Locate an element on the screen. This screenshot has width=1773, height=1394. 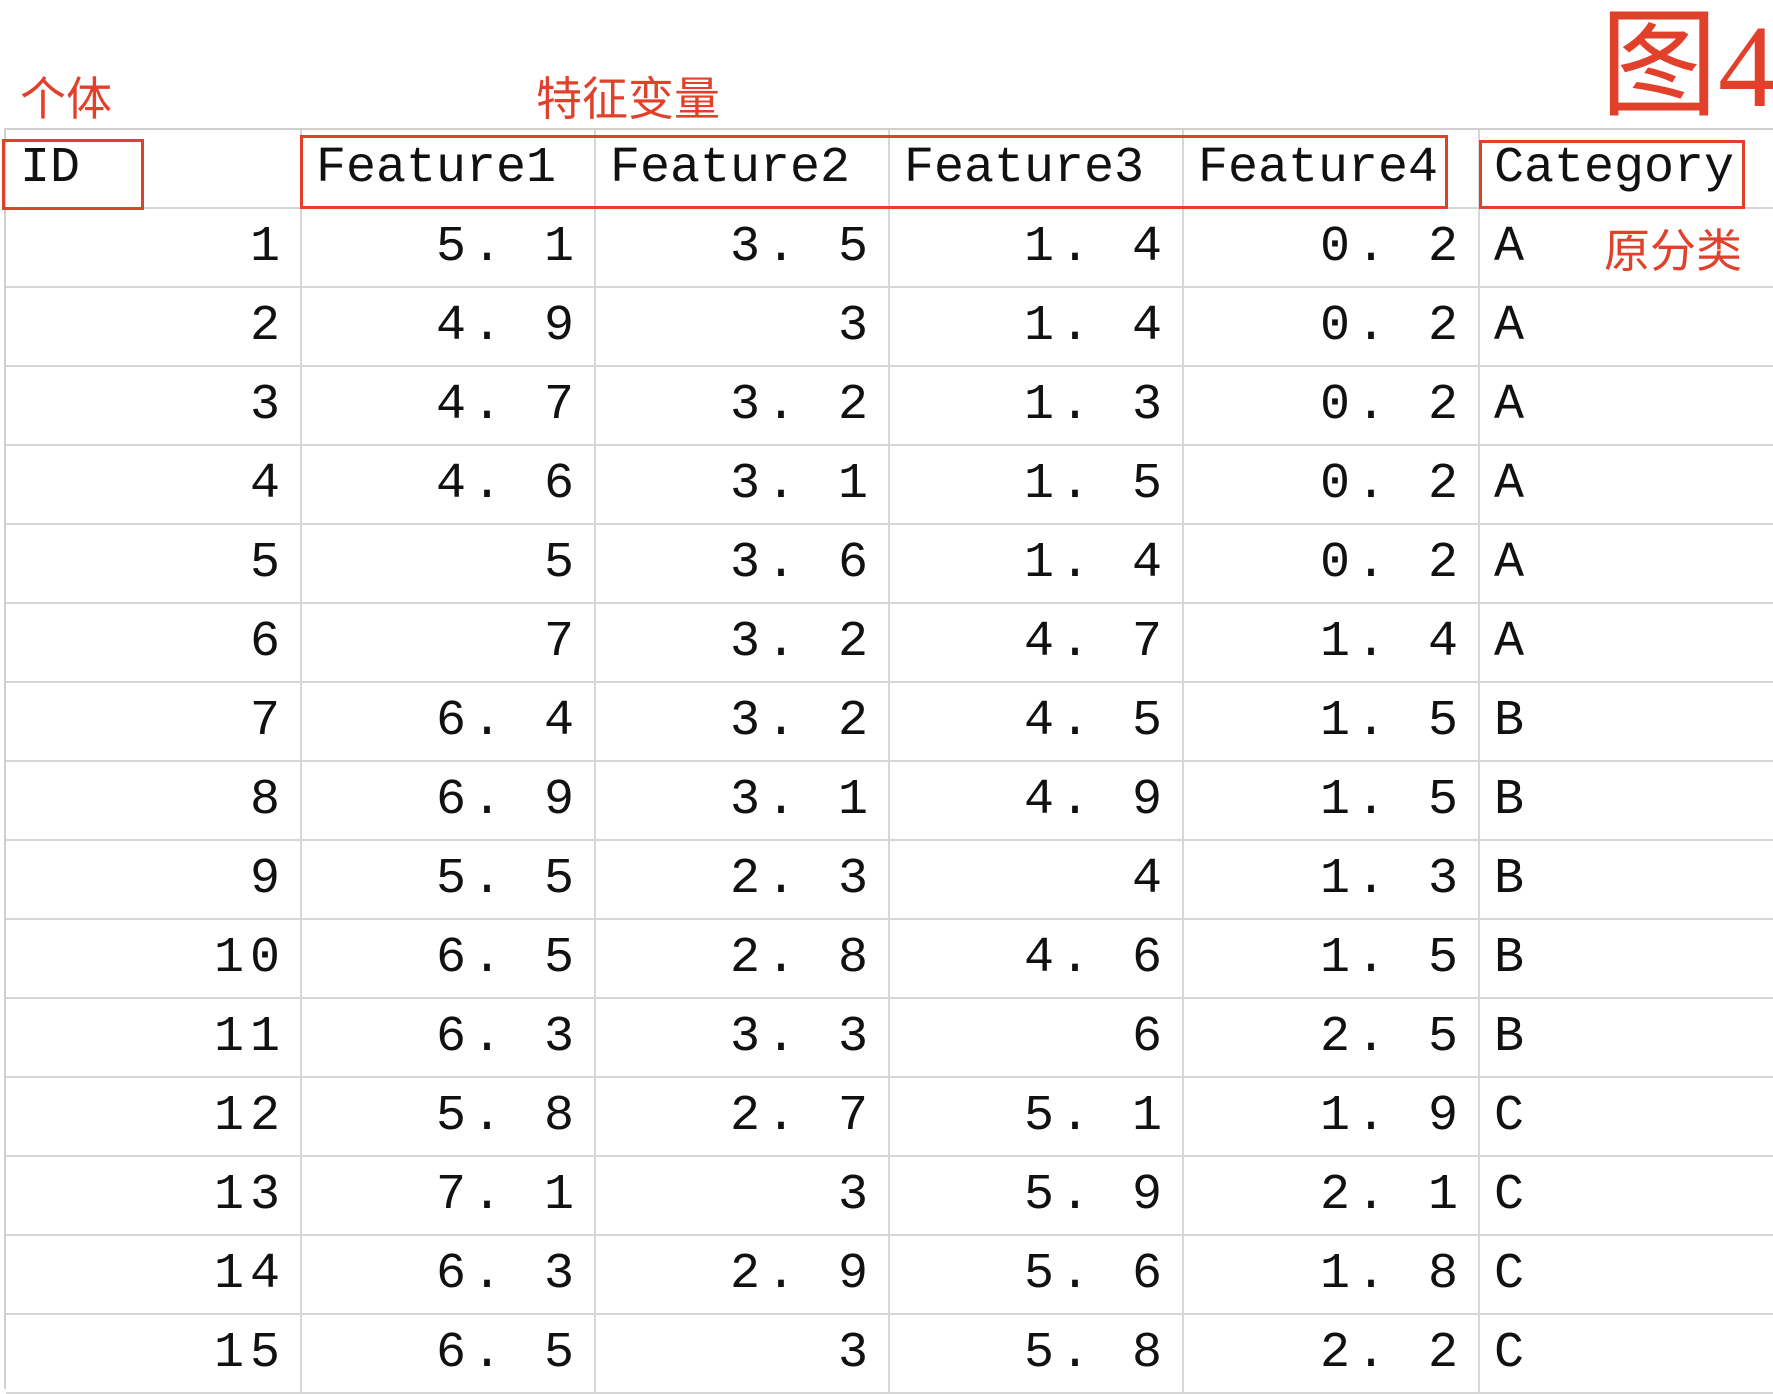
cell-feature1: 6. 4 is located at coordinates (449, 721).